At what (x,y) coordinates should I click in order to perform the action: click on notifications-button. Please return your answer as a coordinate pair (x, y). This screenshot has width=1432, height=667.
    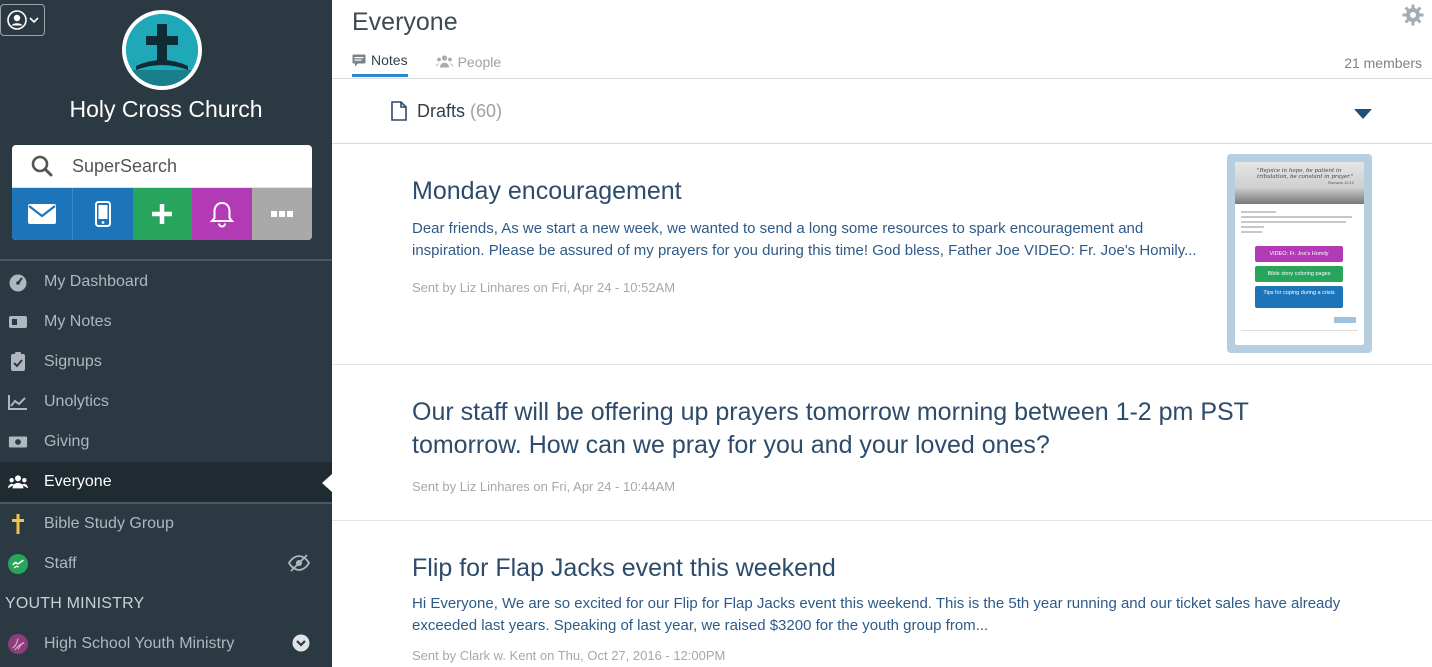
    Looking at the image, I should click on (222, 214).